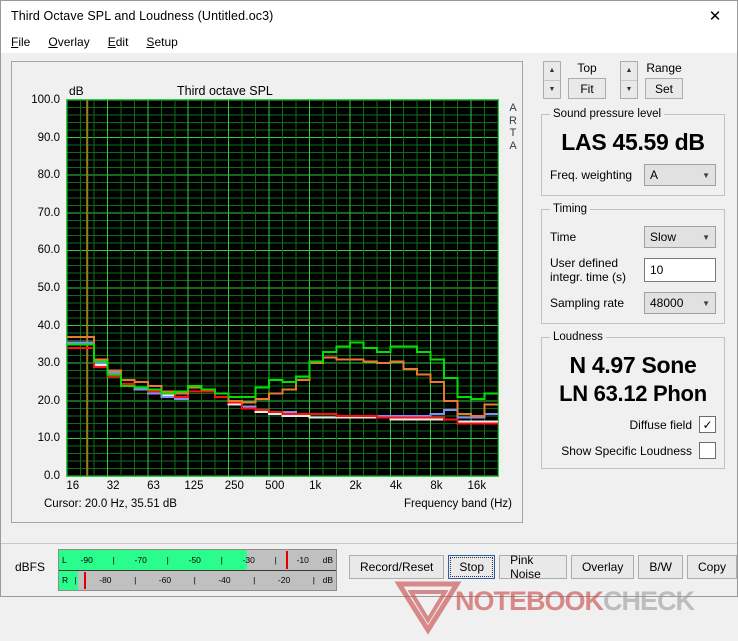  What do you see at coordinates (327, 580) in the screenshot?
I see `right-unit-label: dB` at bounding box center [327, 580].